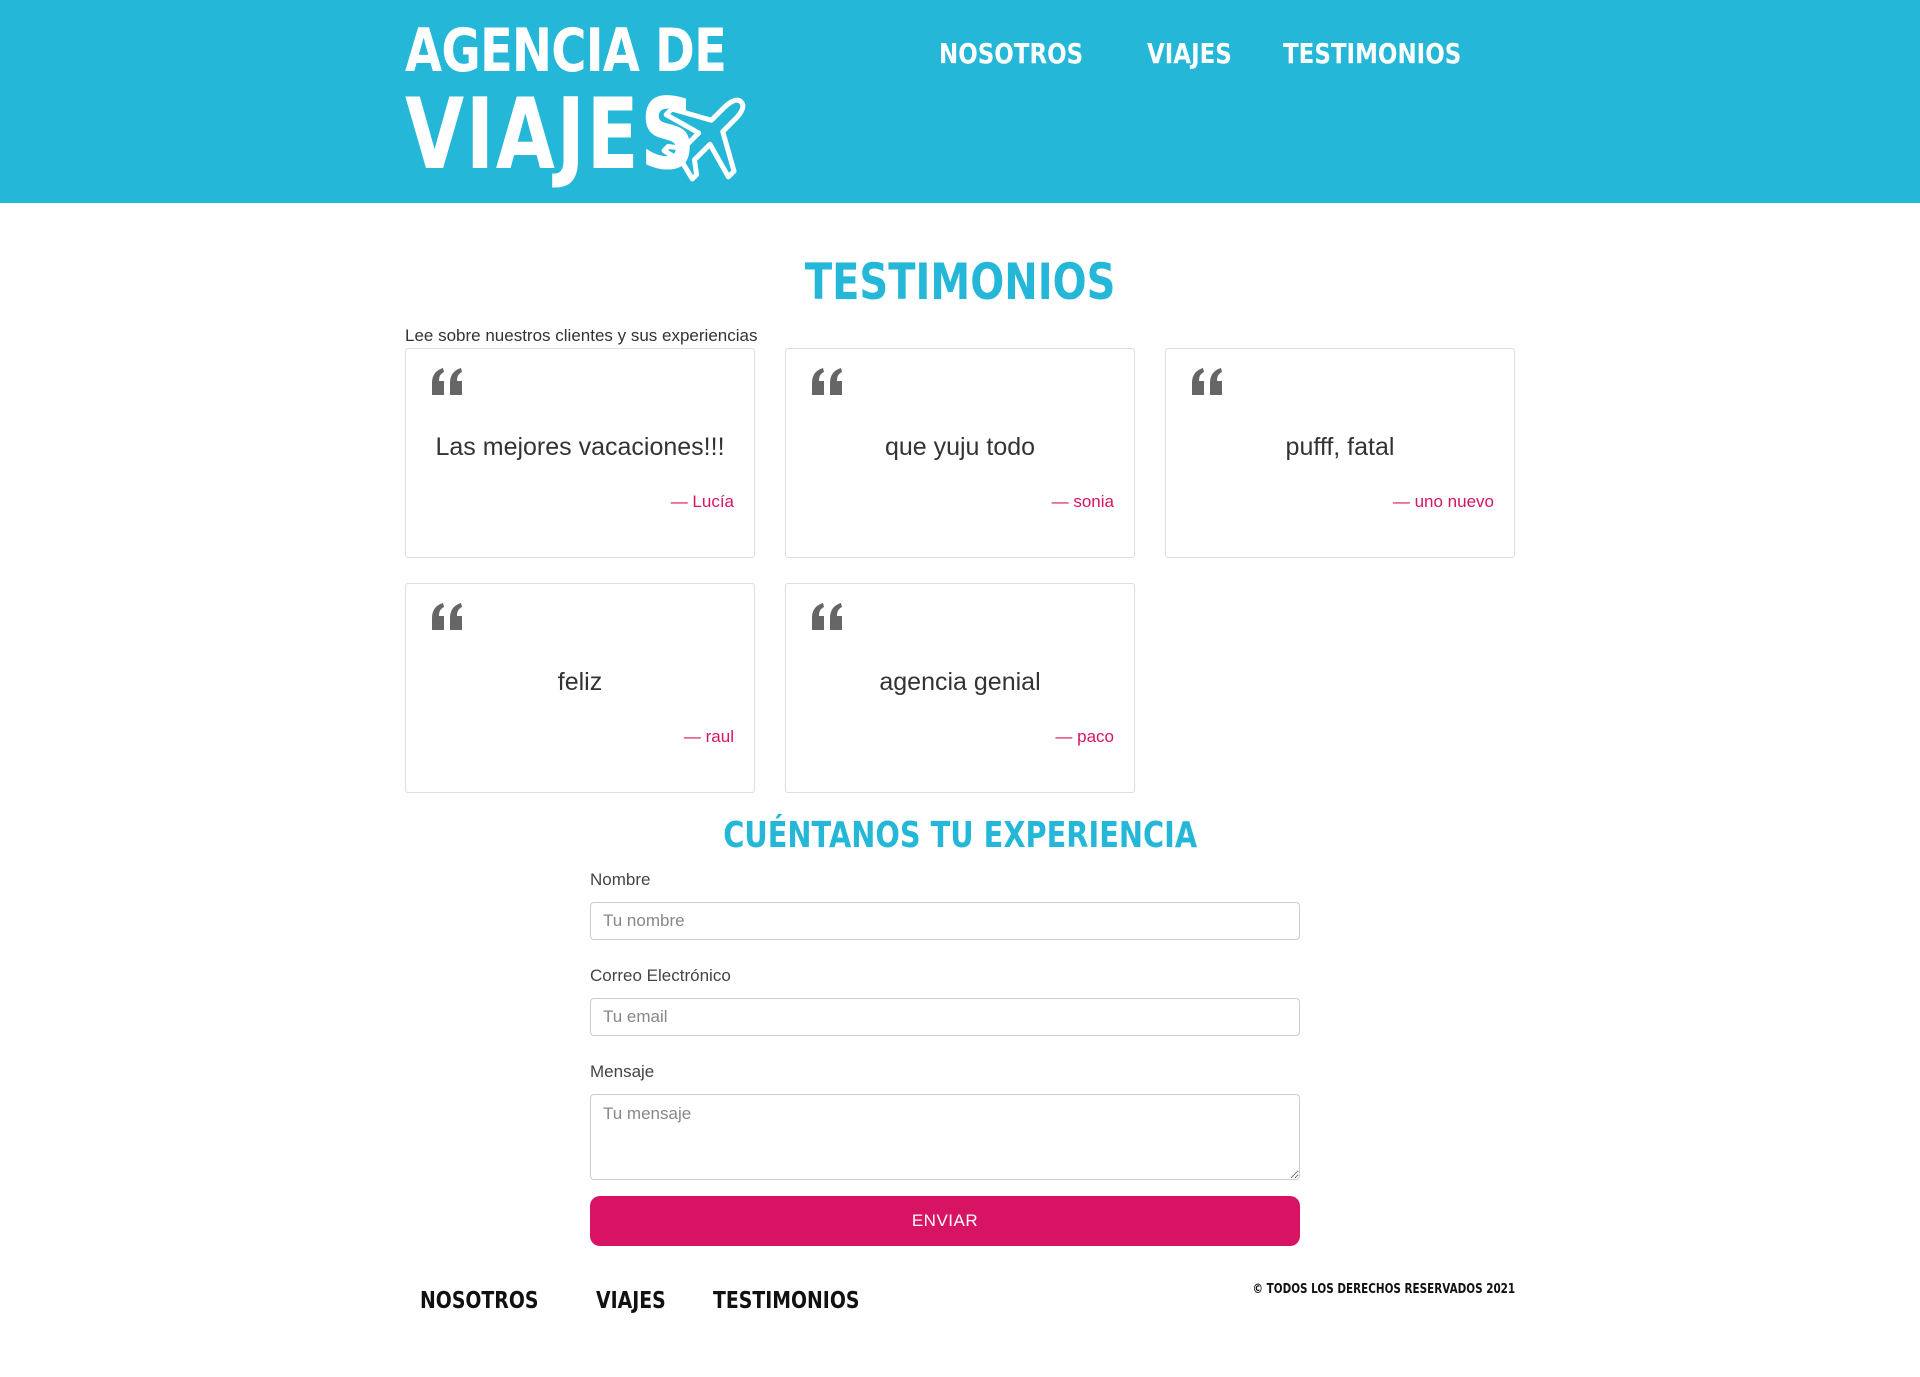  I want to click on copyright-text: © TODOS LOS DERECHOS RESERVADOS 2021, so click(1383, 1289).